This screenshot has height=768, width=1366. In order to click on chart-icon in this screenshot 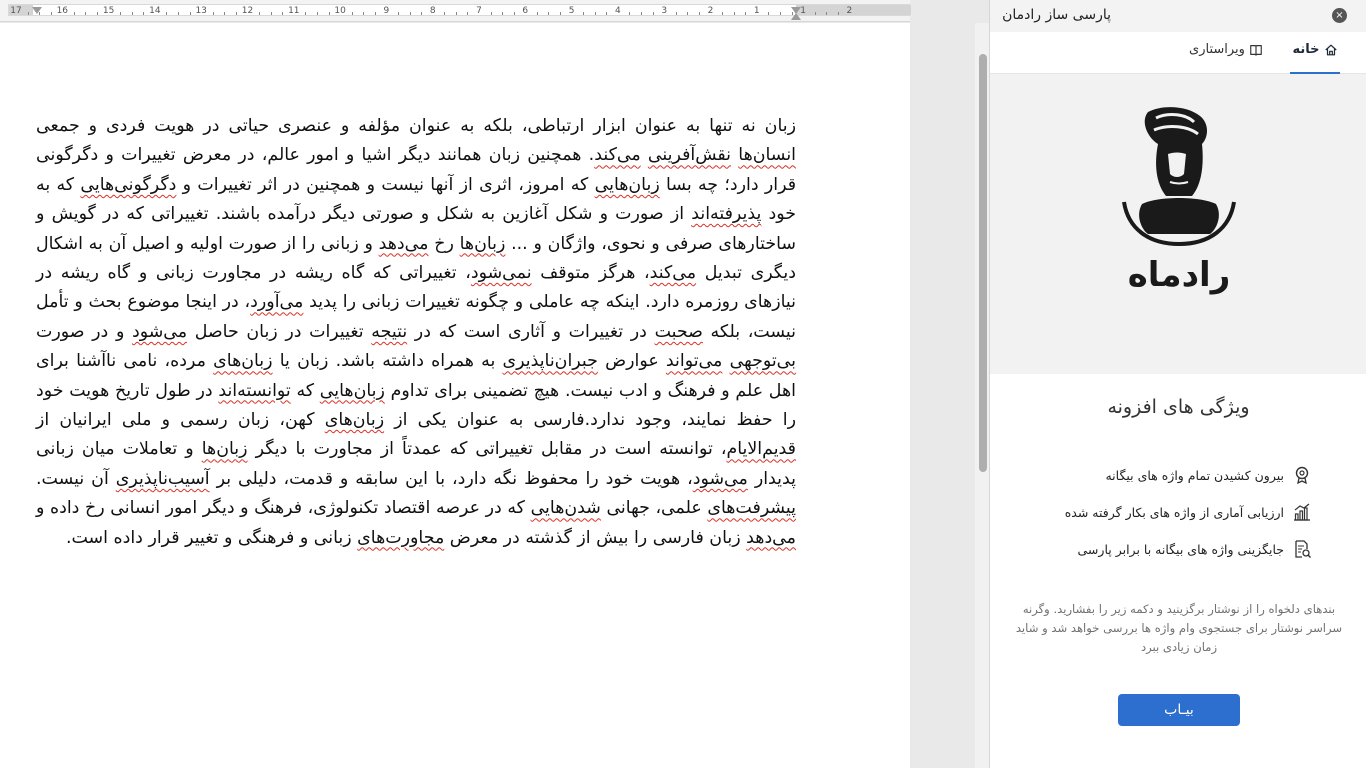, I will do `click(1302, 512)`.